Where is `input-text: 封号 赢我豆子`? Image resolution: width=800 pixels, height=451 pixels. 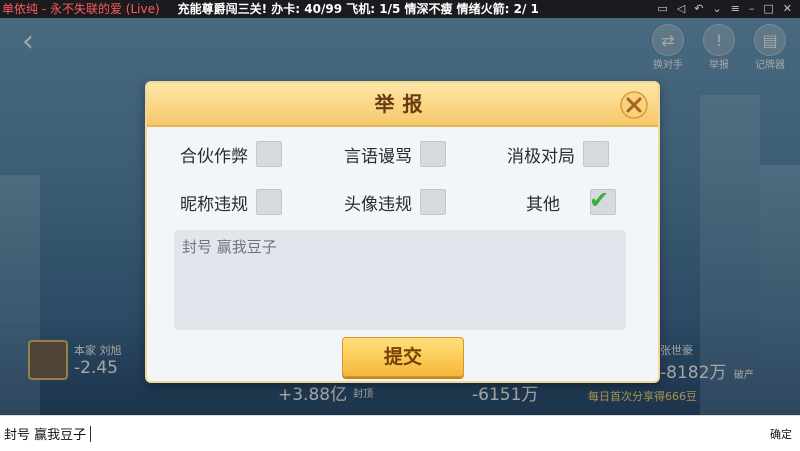
input-text: 封号 赢我豆子 is located at coordinates (43, 433).